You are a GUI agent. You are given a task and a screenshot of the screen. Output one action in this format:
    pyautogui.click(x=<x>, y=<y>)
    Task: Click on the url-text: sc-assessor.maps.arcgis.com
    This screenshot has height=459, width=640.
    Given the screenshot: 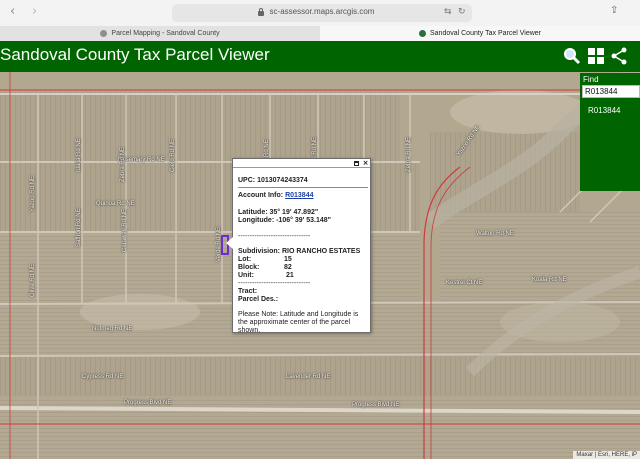 What is the action you would take?
    pyautogui.click(x=322, y=11)
    